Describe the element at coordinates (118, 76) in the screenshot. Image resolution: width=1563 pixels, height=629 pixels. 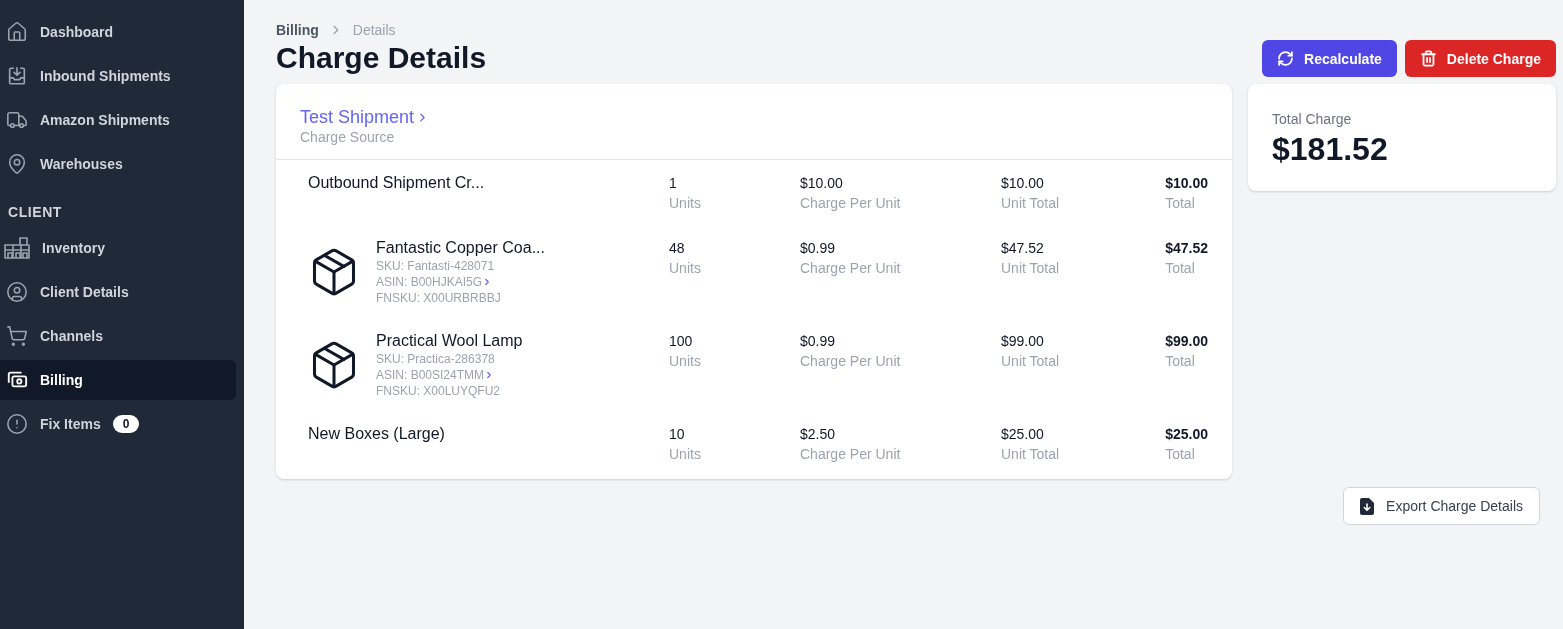
I see `sidebar-item: Inbound Shipments` at that location.